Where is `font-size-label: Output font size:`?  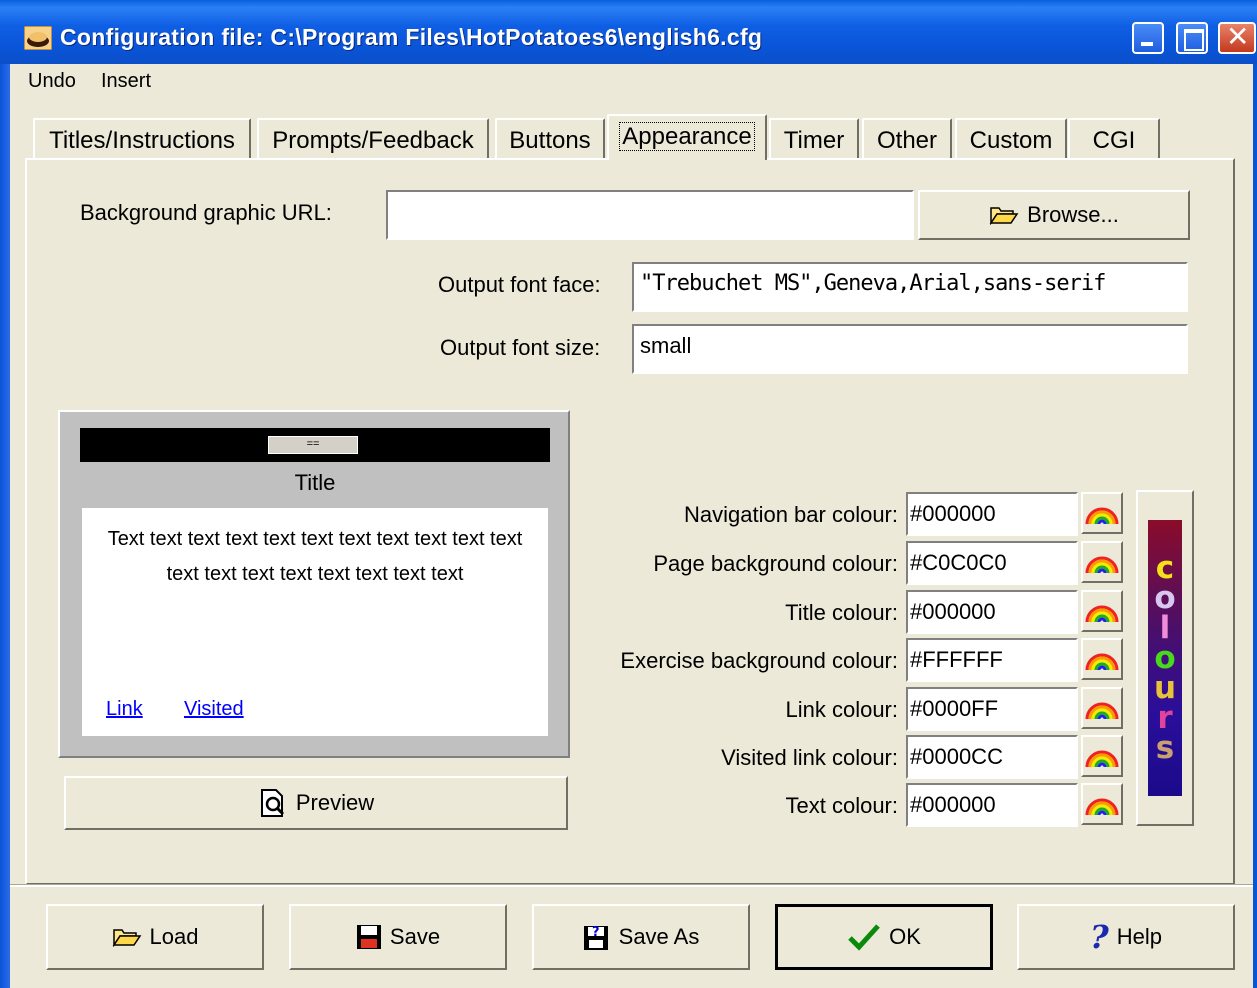 font-size-label: Output font size: is located at coordinates (520, 347).